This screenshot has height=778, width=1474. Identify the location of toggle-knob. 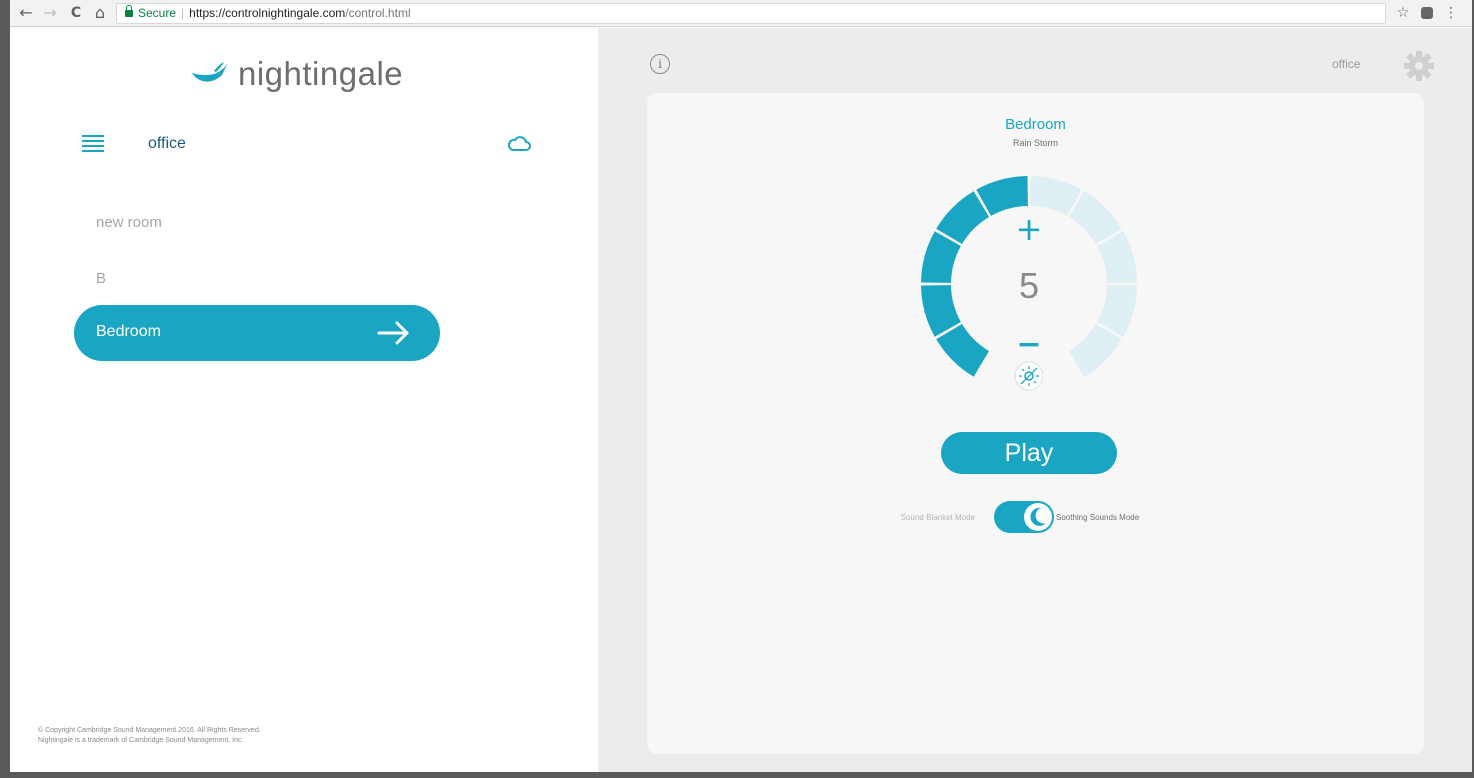
(1038, 517).